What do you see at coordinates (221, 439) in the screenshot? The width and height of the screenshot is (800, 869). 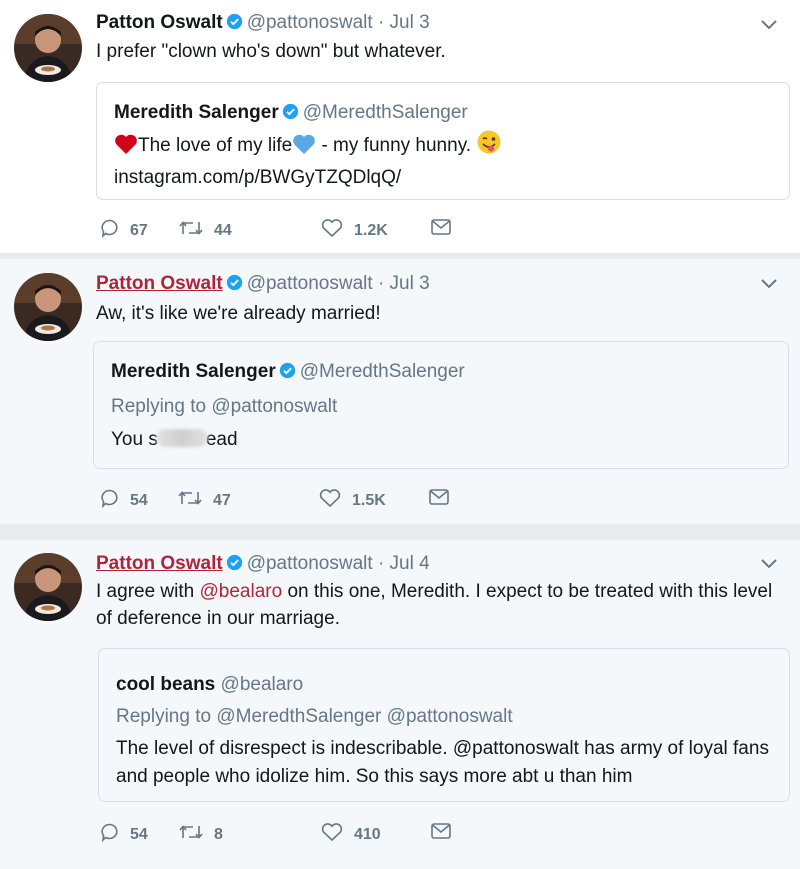 I see `quoted-text-part: ead` at bounding box center [221, 439].